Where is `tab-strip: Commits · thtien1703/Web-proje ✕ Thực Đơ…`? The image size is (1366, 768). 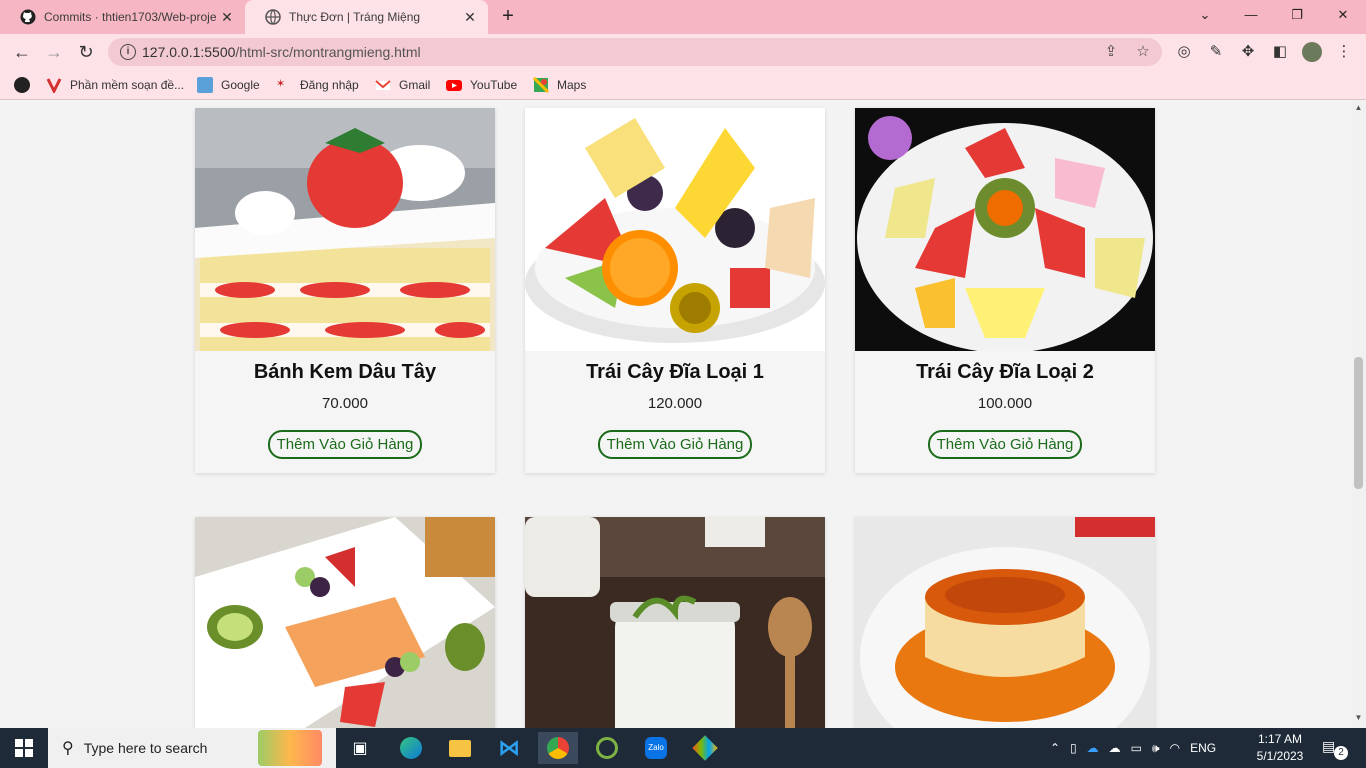 tab-strip: Commits · thtien1703/Web-proje ✕ Thực Đơ… is located at coordinates (683, 17).